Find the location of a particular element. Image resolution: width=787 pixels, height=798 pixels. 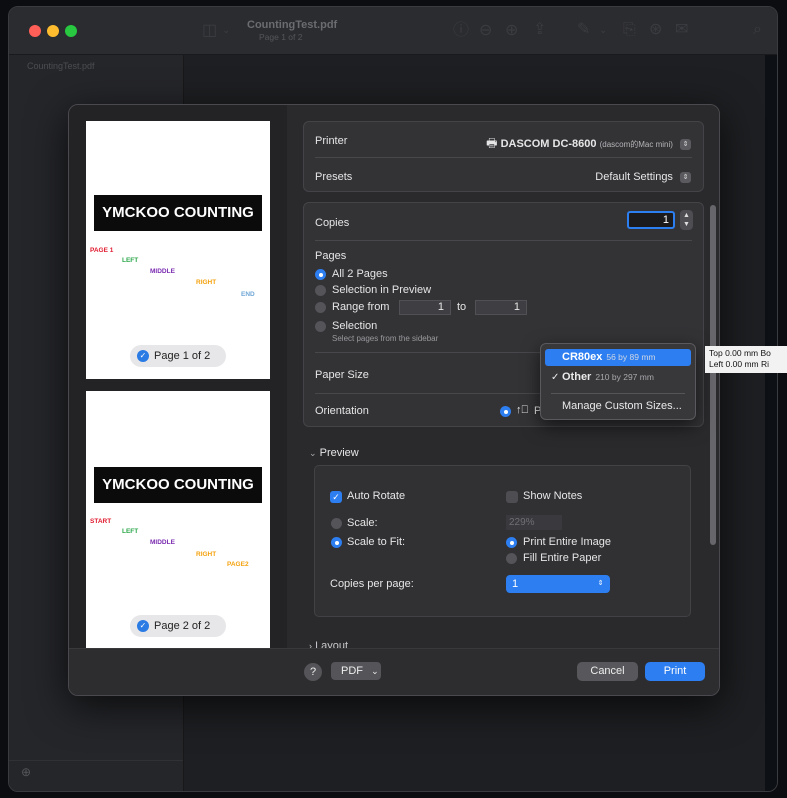

range-from-label: Range from is located at coordinates (361, 307).